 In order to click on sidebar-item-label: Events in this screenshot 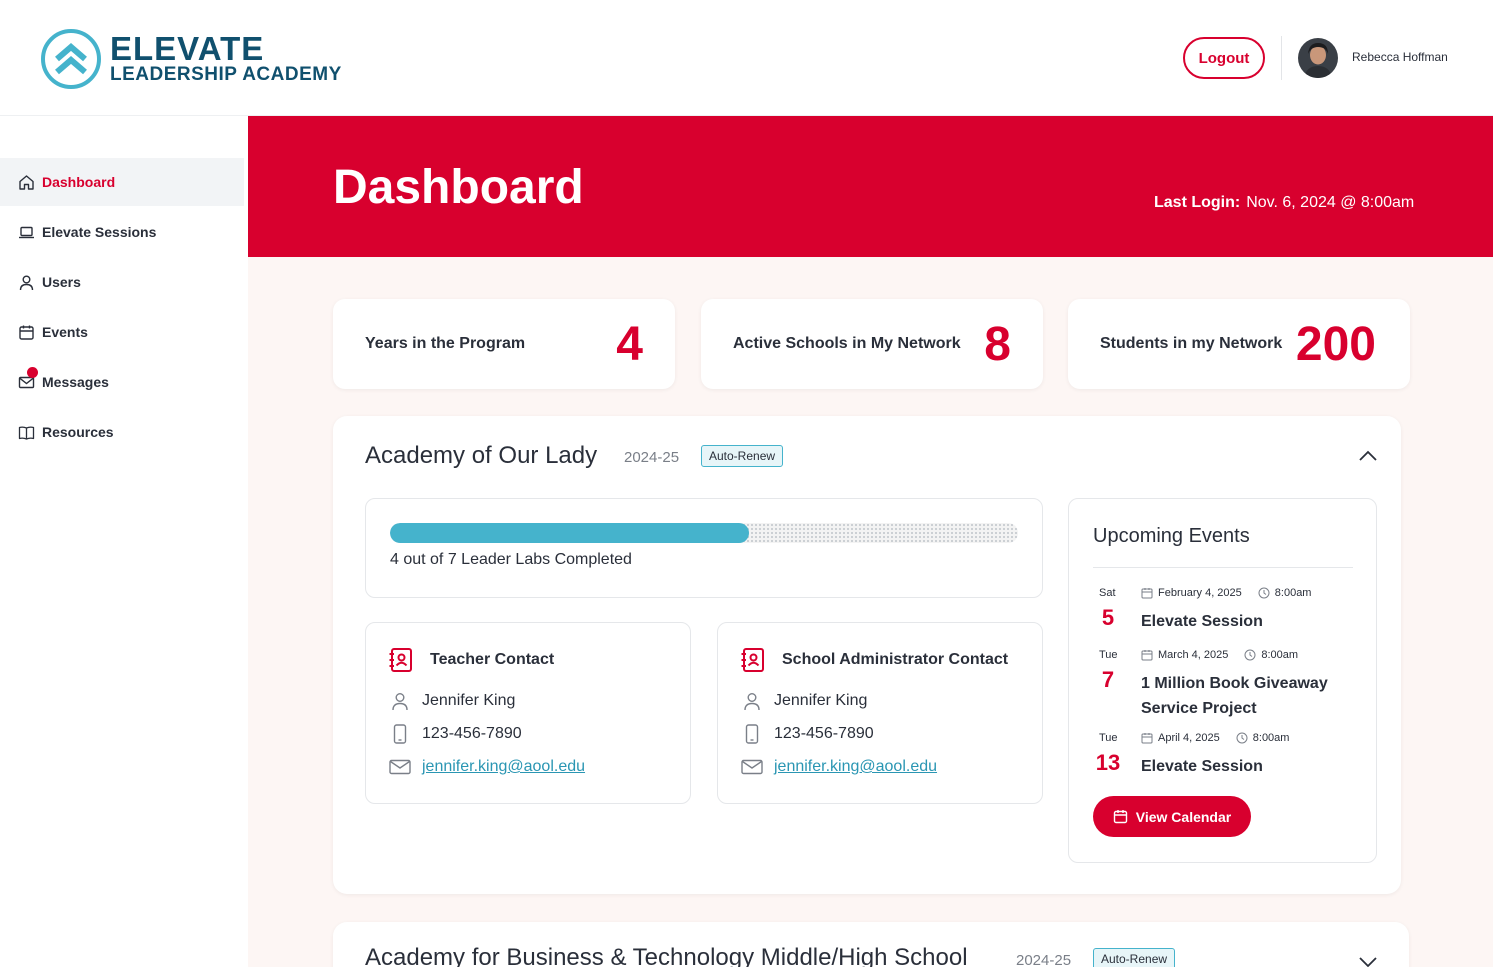, I will do `click(65, 332)`.